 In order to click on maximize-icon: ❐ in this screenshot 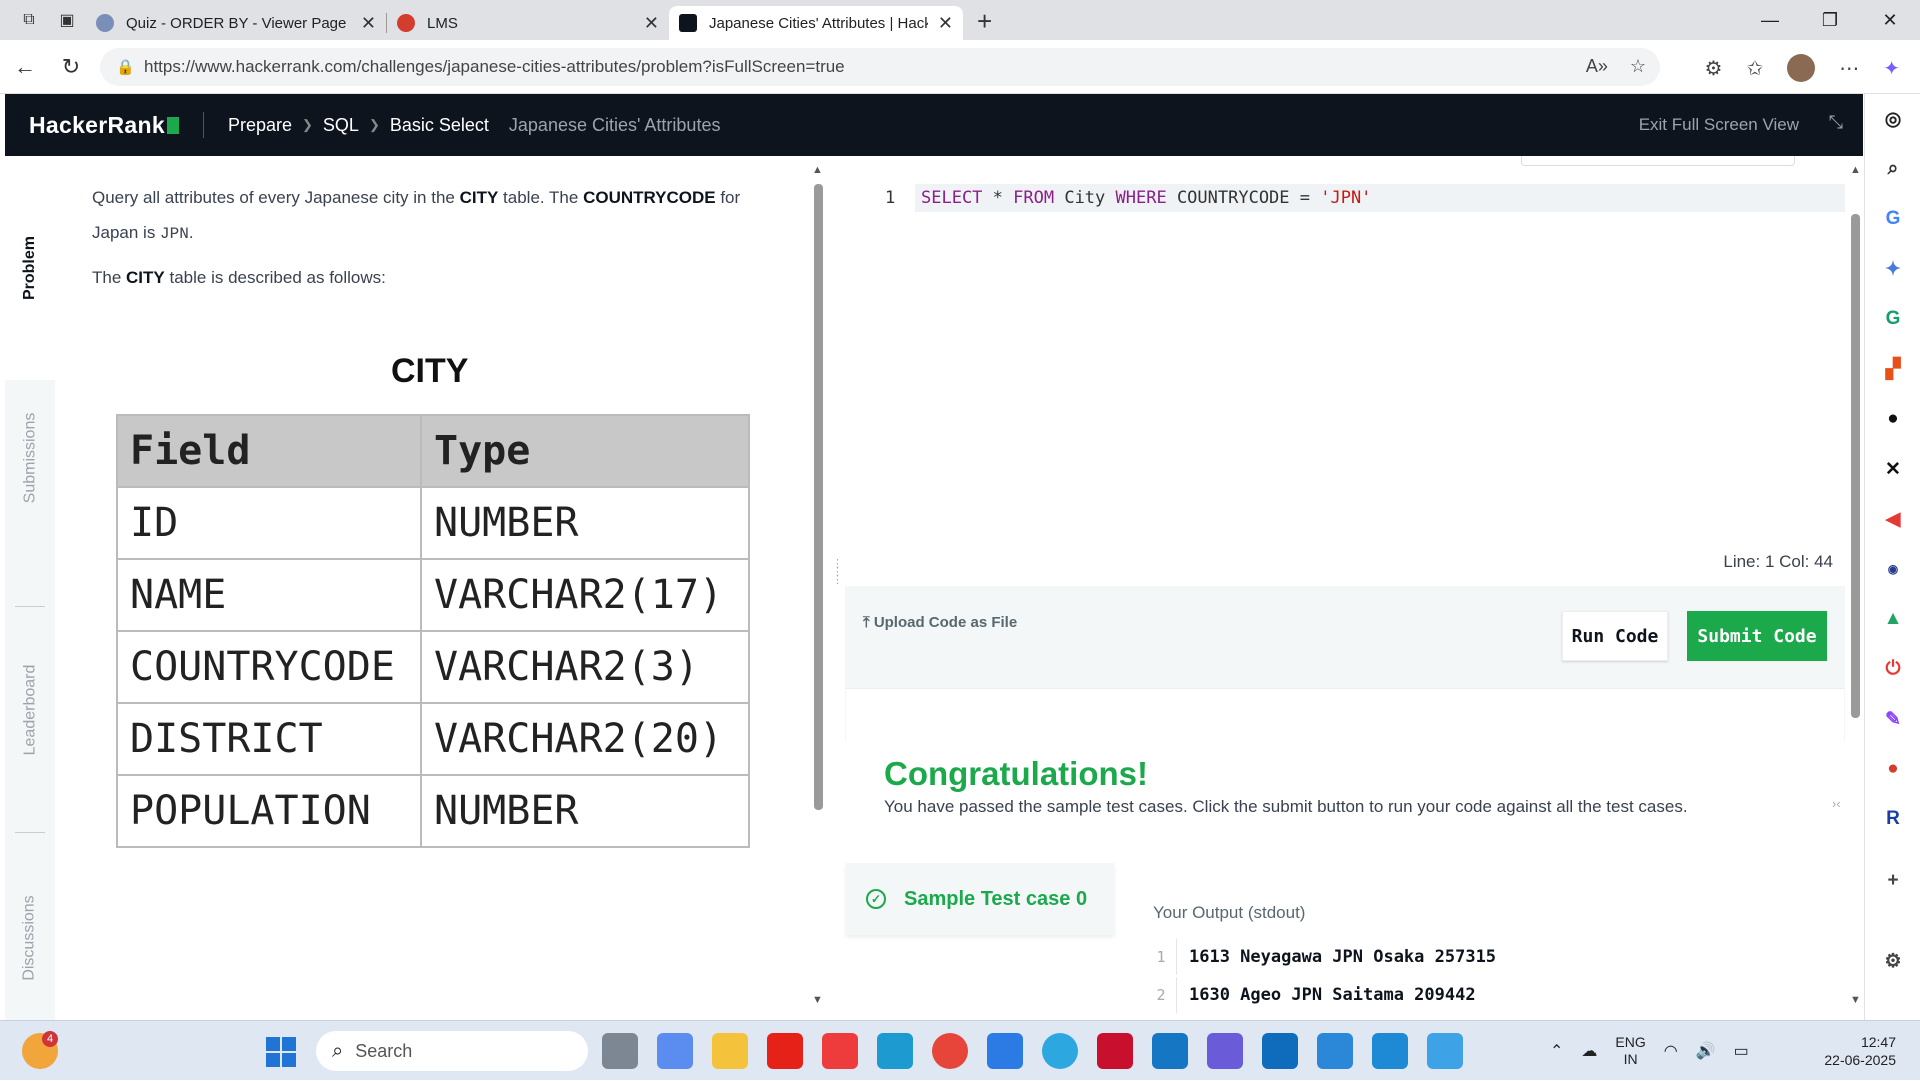, I will do `click(1830, 20)`.